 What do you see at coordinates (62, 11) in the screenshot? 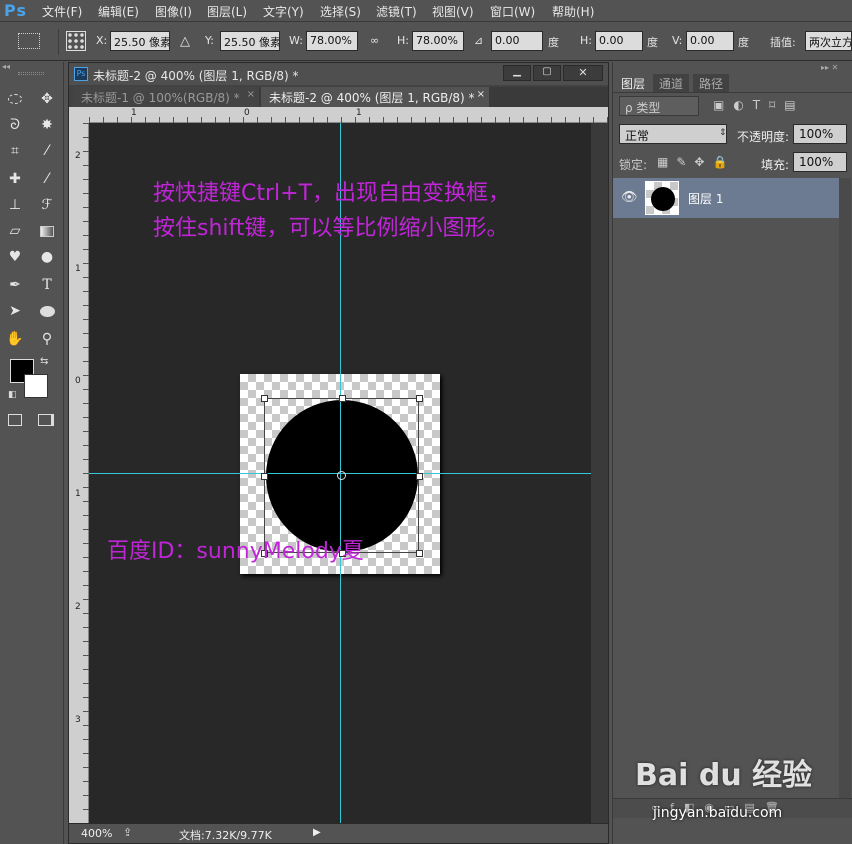
I see `menu-file: 文件(F)` at bounding box center [62, 11].